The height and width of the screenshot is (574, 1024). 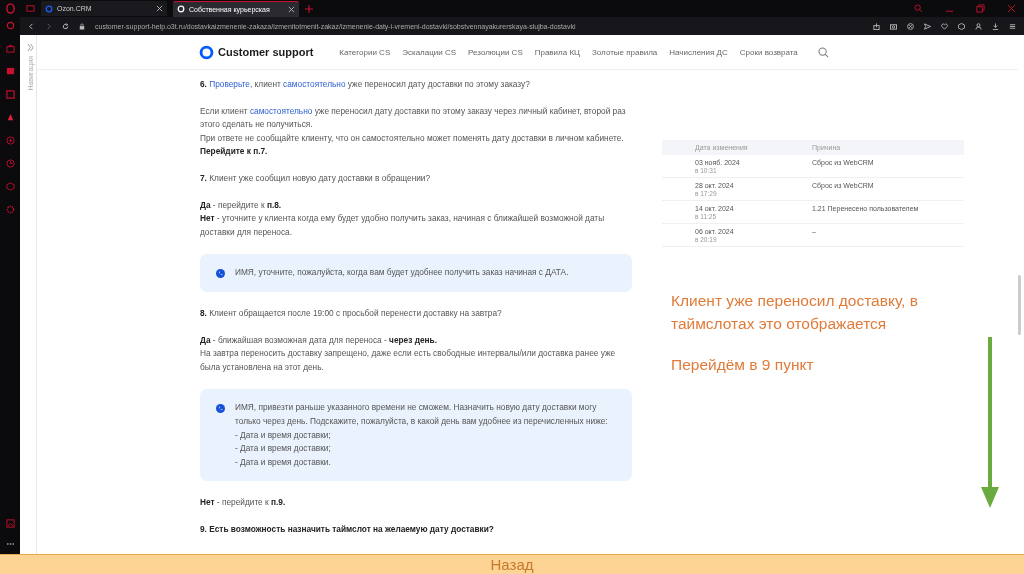 What do you see at coordinates (10, 48) in the screenshot?
I see `bag-icon` at bounding box center [10, 48].